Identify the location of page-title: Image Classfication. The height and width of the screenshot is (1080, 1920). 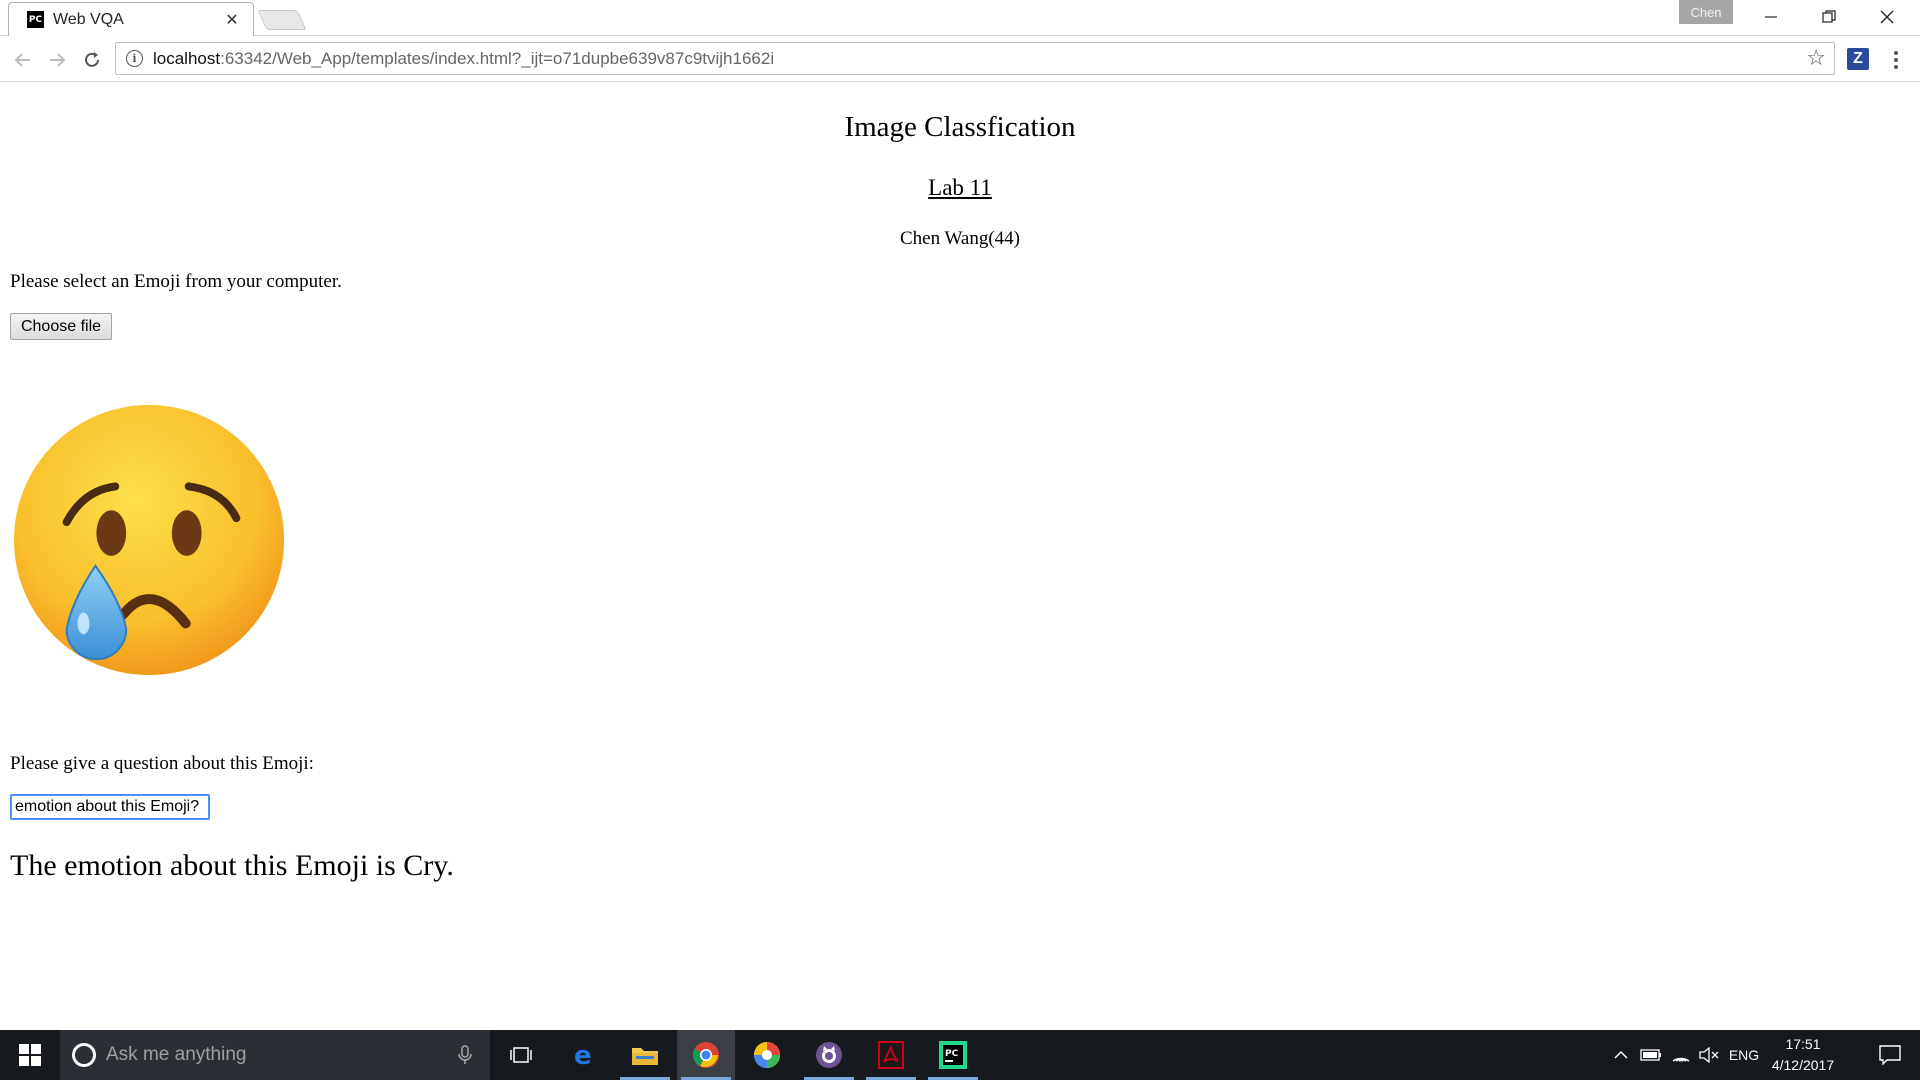
(960, 127).